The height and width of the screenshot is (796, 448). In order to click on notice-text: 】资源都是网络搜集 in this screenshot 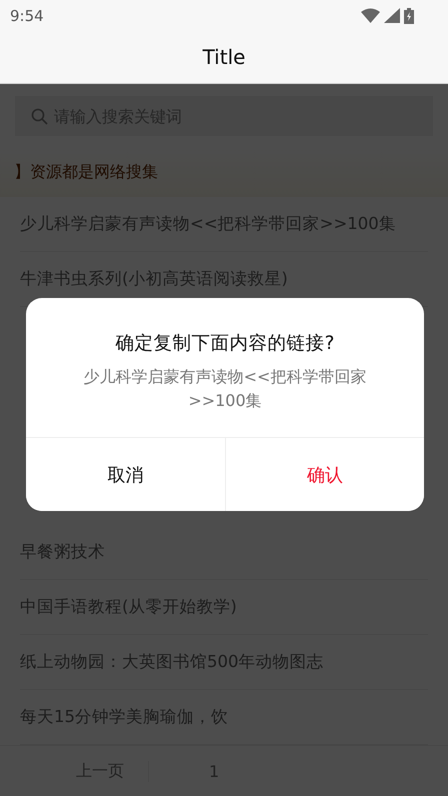, I will do `click(86, 173)`.